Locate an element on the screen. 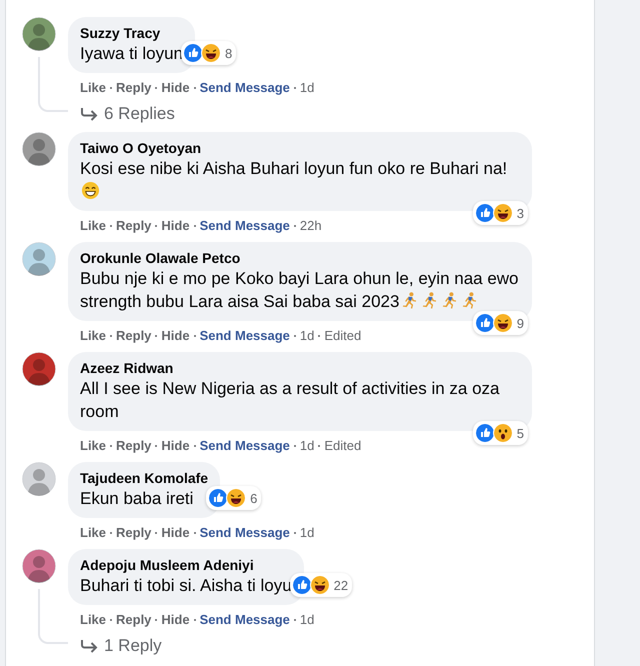 The image size is (640, 666). author-name: Taiwo O Oyetoyan is located at coordinates (300, 148).